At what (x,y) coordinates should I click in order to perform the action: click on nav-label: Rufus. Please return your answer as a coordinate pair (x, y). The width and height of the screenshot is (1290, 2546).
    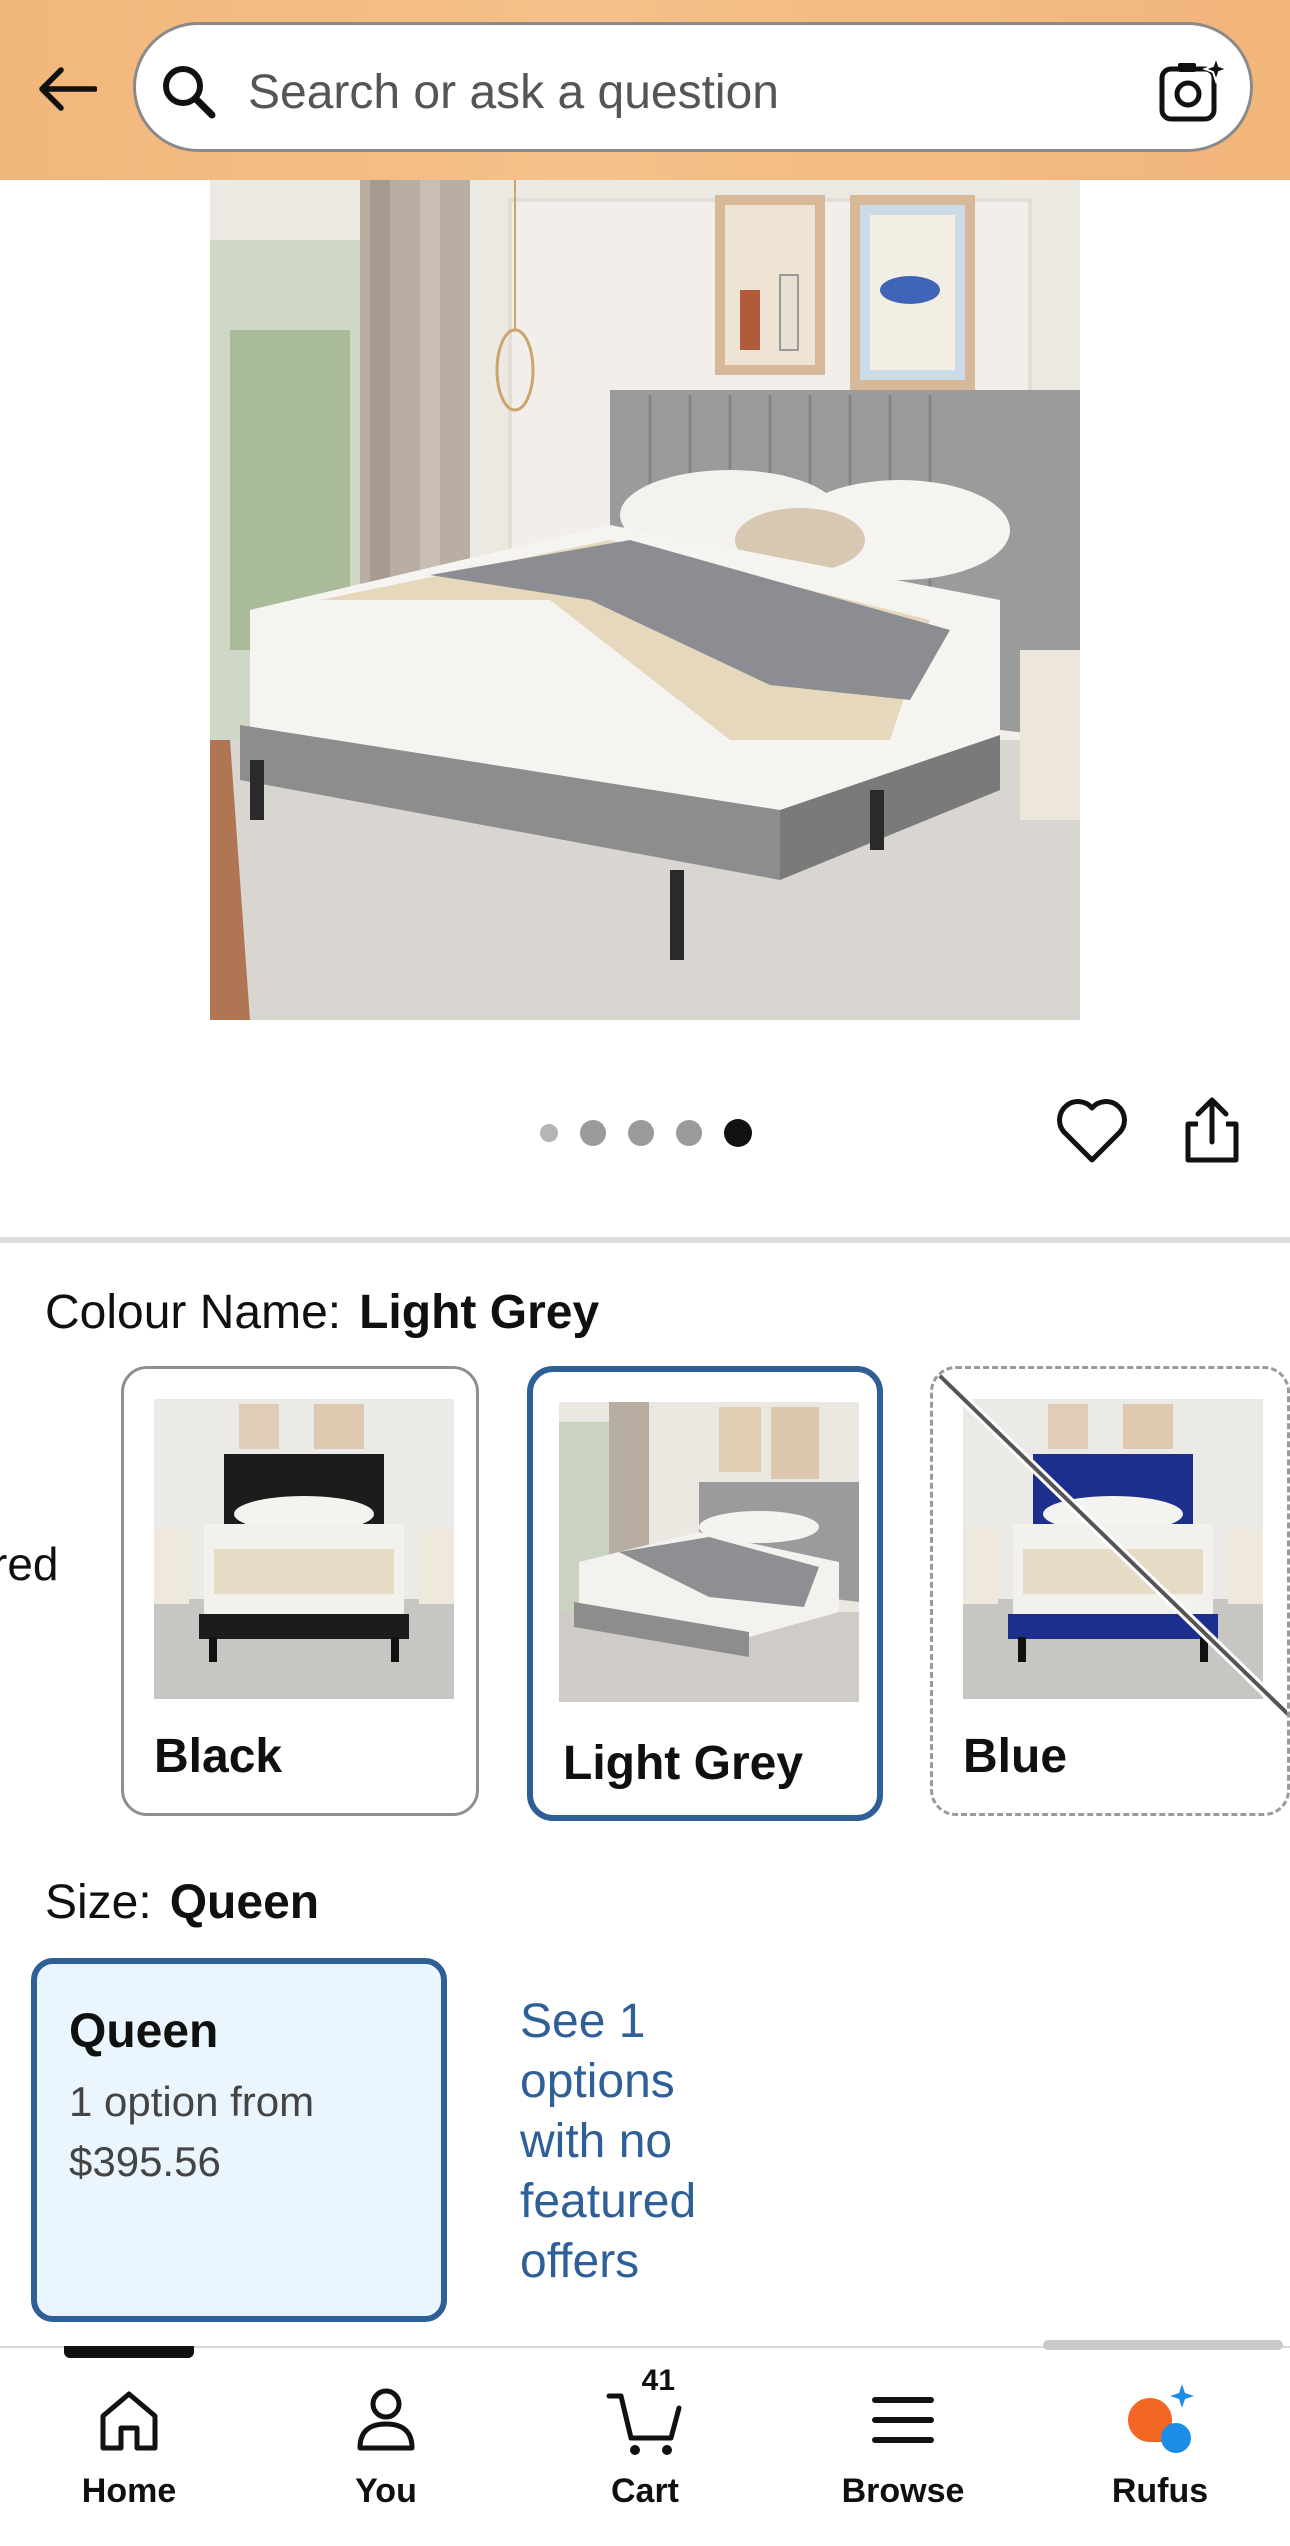
    Looking at the image, I should click on (1160, 2491).